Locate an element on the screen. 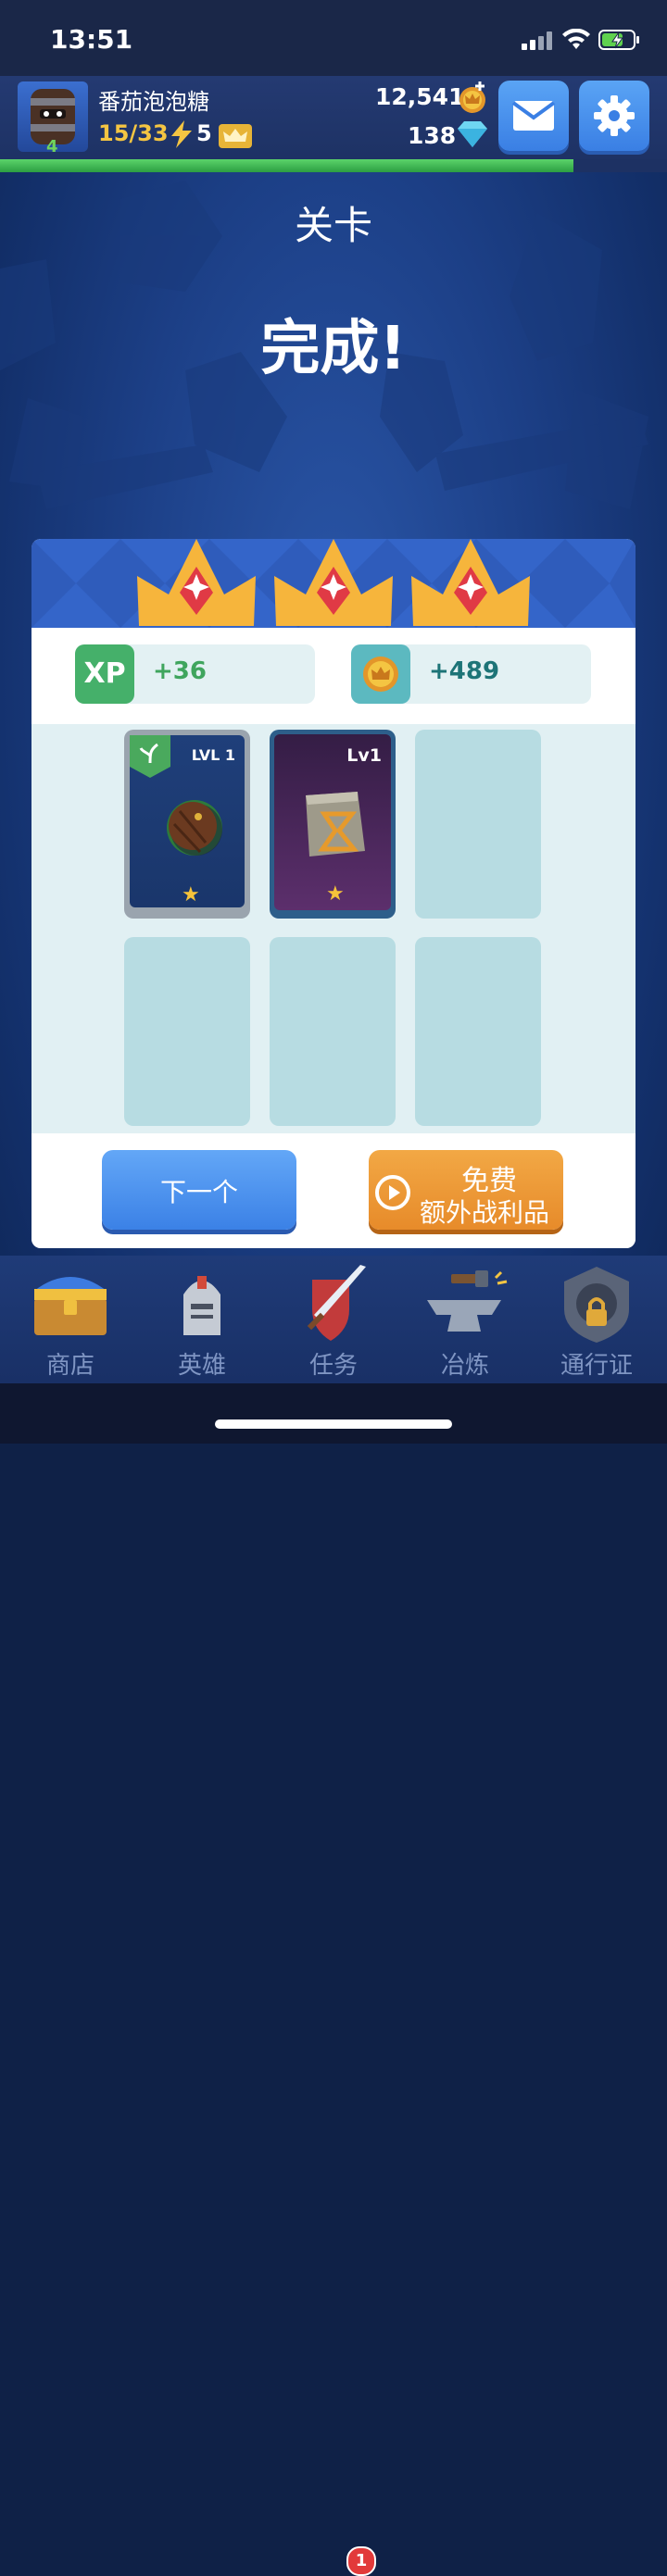 The height and width of the screenshot is (2576, 667). home-indicator is located at coordinates (333, 1424).